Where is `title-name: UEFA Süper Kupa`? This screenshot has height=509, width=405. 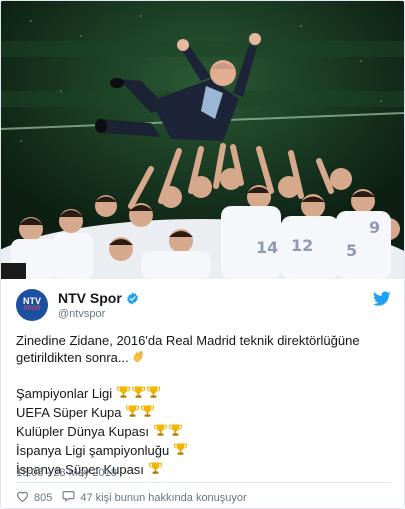
title-name: UEFA Süper Kupa is located at coordinates (69, 412).